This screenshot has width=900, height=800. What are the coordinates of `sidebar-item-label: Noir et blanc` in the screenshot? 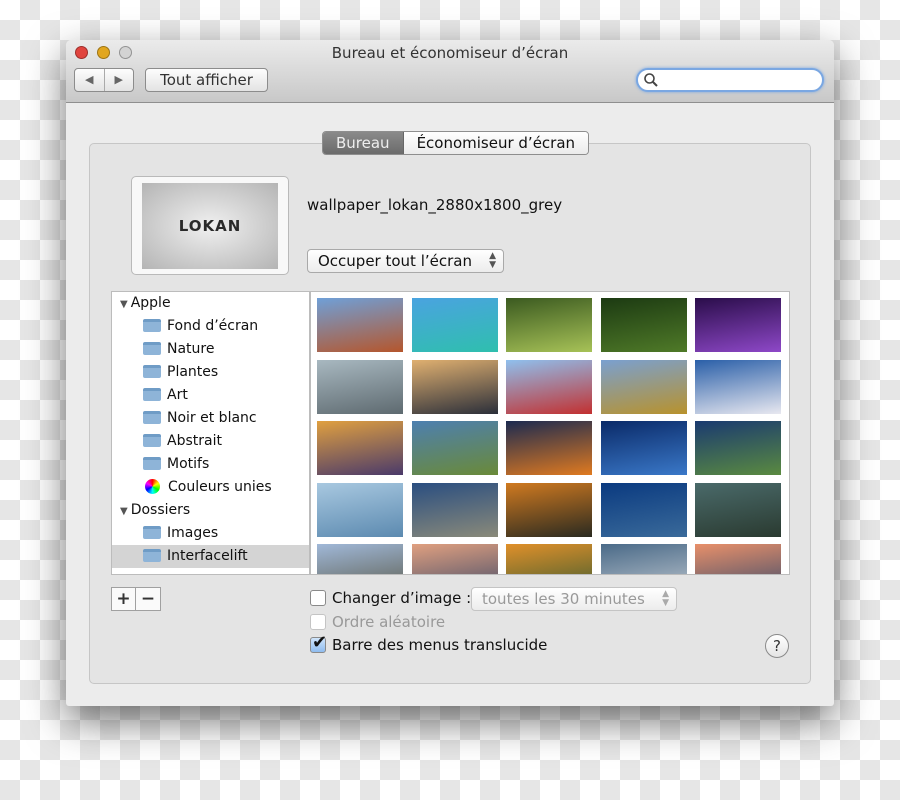 It's located at (212, 418).